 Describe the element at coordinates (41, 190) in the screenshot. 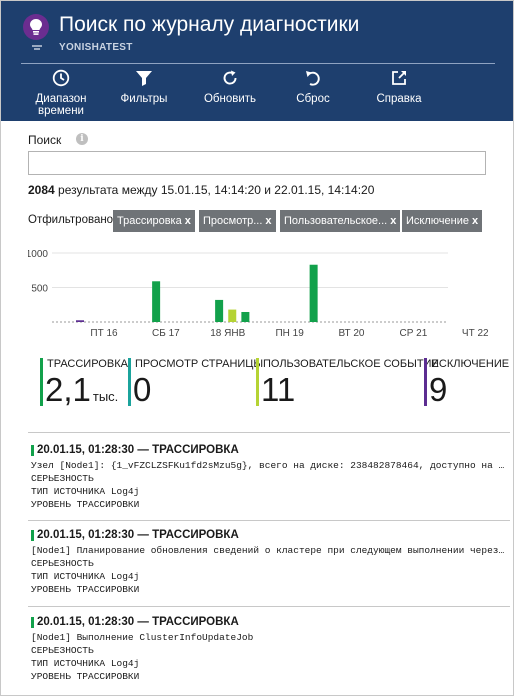

I see `results-count: 2084` at that location.